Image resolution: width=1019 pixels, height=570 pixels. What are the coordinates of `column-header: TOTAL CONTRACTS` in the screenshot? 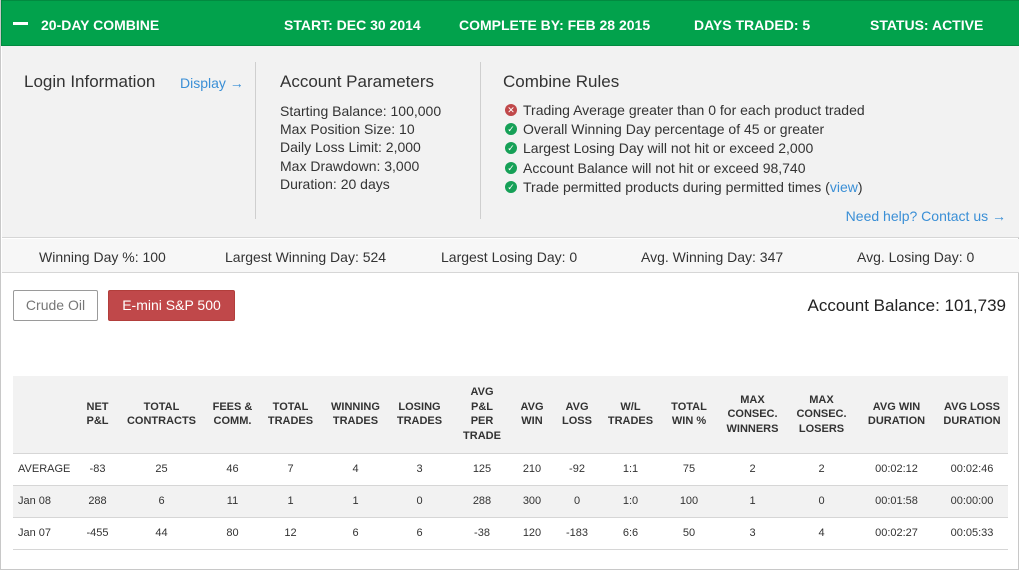 It's located at (161, 415).